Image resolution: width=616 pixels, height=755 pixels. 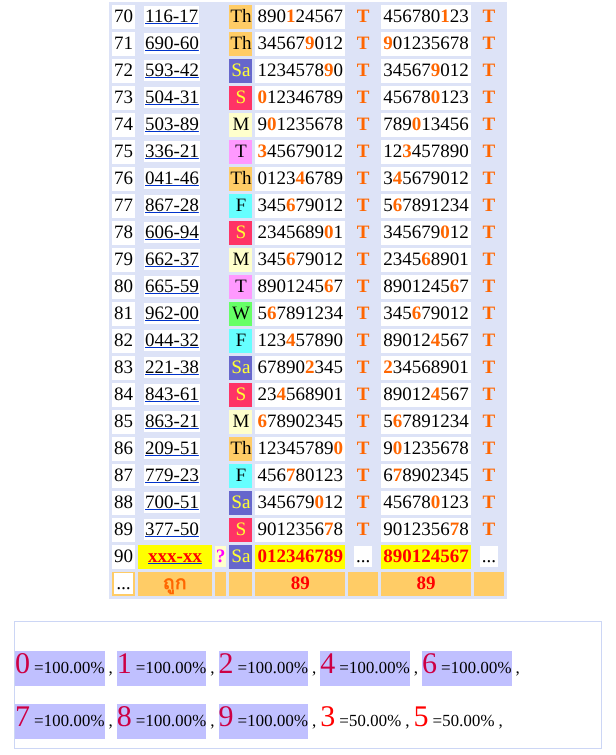 I want to click on row-number: 72, so click(x=124, y=71).